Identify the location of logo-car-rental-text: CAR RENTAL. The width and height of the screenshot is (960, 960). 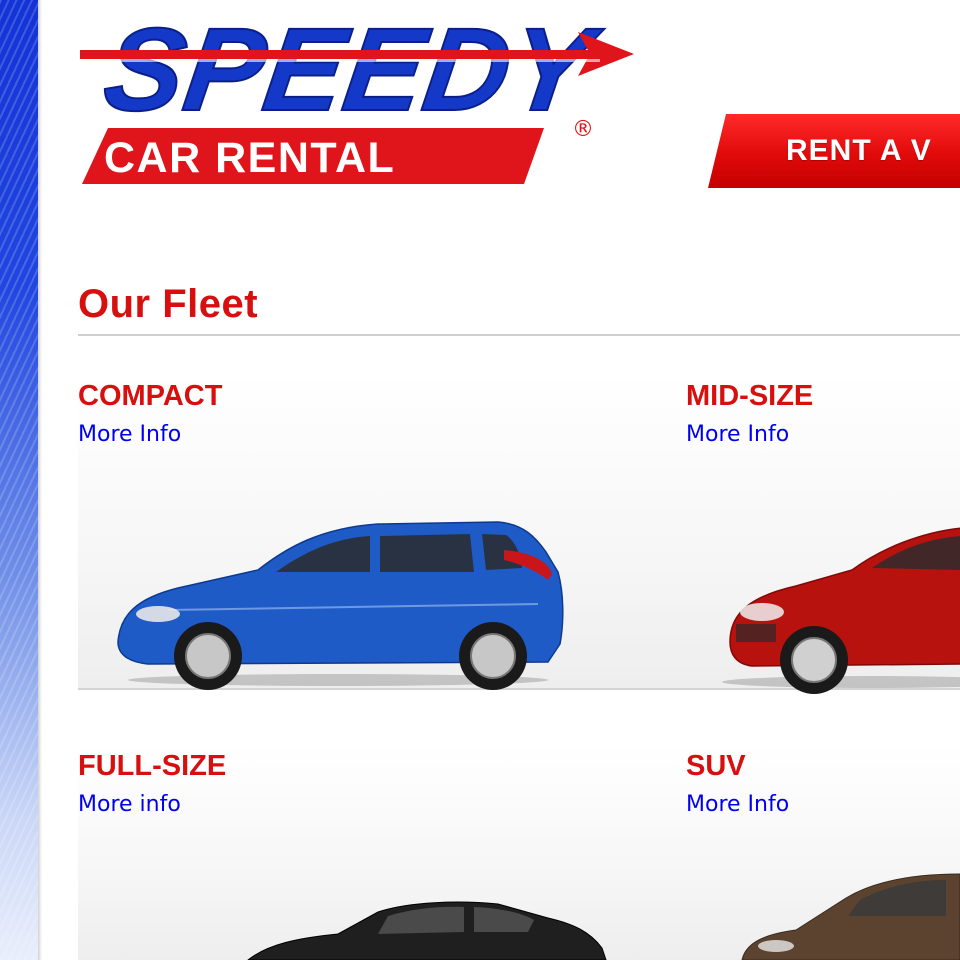
(249, 158).